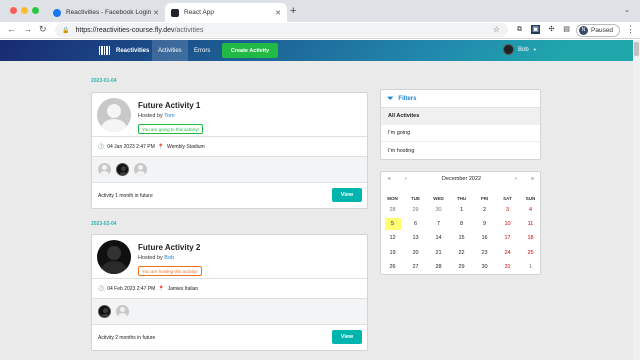 The image size is (640, 360). Describe the element at coordinates (508, 238) in the screenshot. I see `calendar-day: 17` at that location.